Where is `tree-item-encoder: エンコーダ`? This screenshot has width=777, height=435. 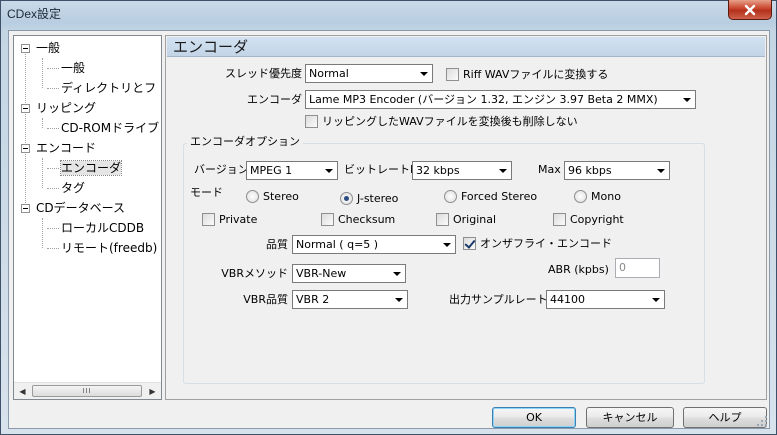 tree-item-encoder: エンコーダ is located at coordinates (91, 168).